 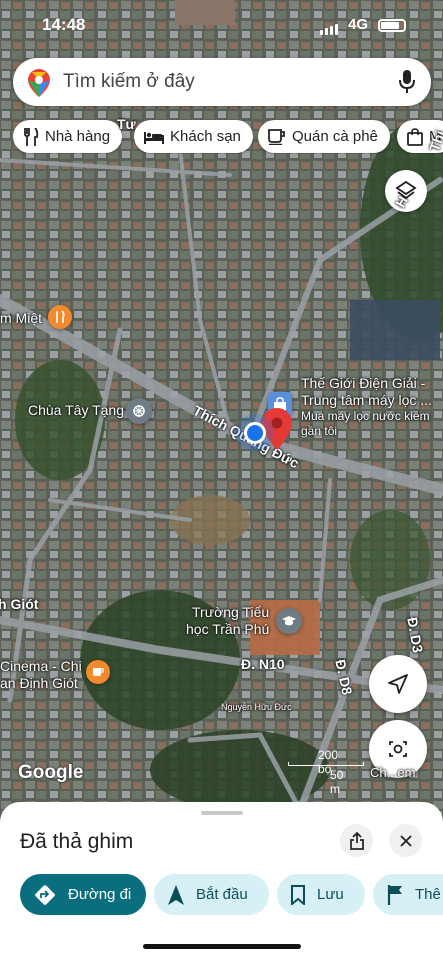 What do you see at coordinates (392, 25) in the screenshot?
I see `battery-icon` at bounding box center [392, 25].